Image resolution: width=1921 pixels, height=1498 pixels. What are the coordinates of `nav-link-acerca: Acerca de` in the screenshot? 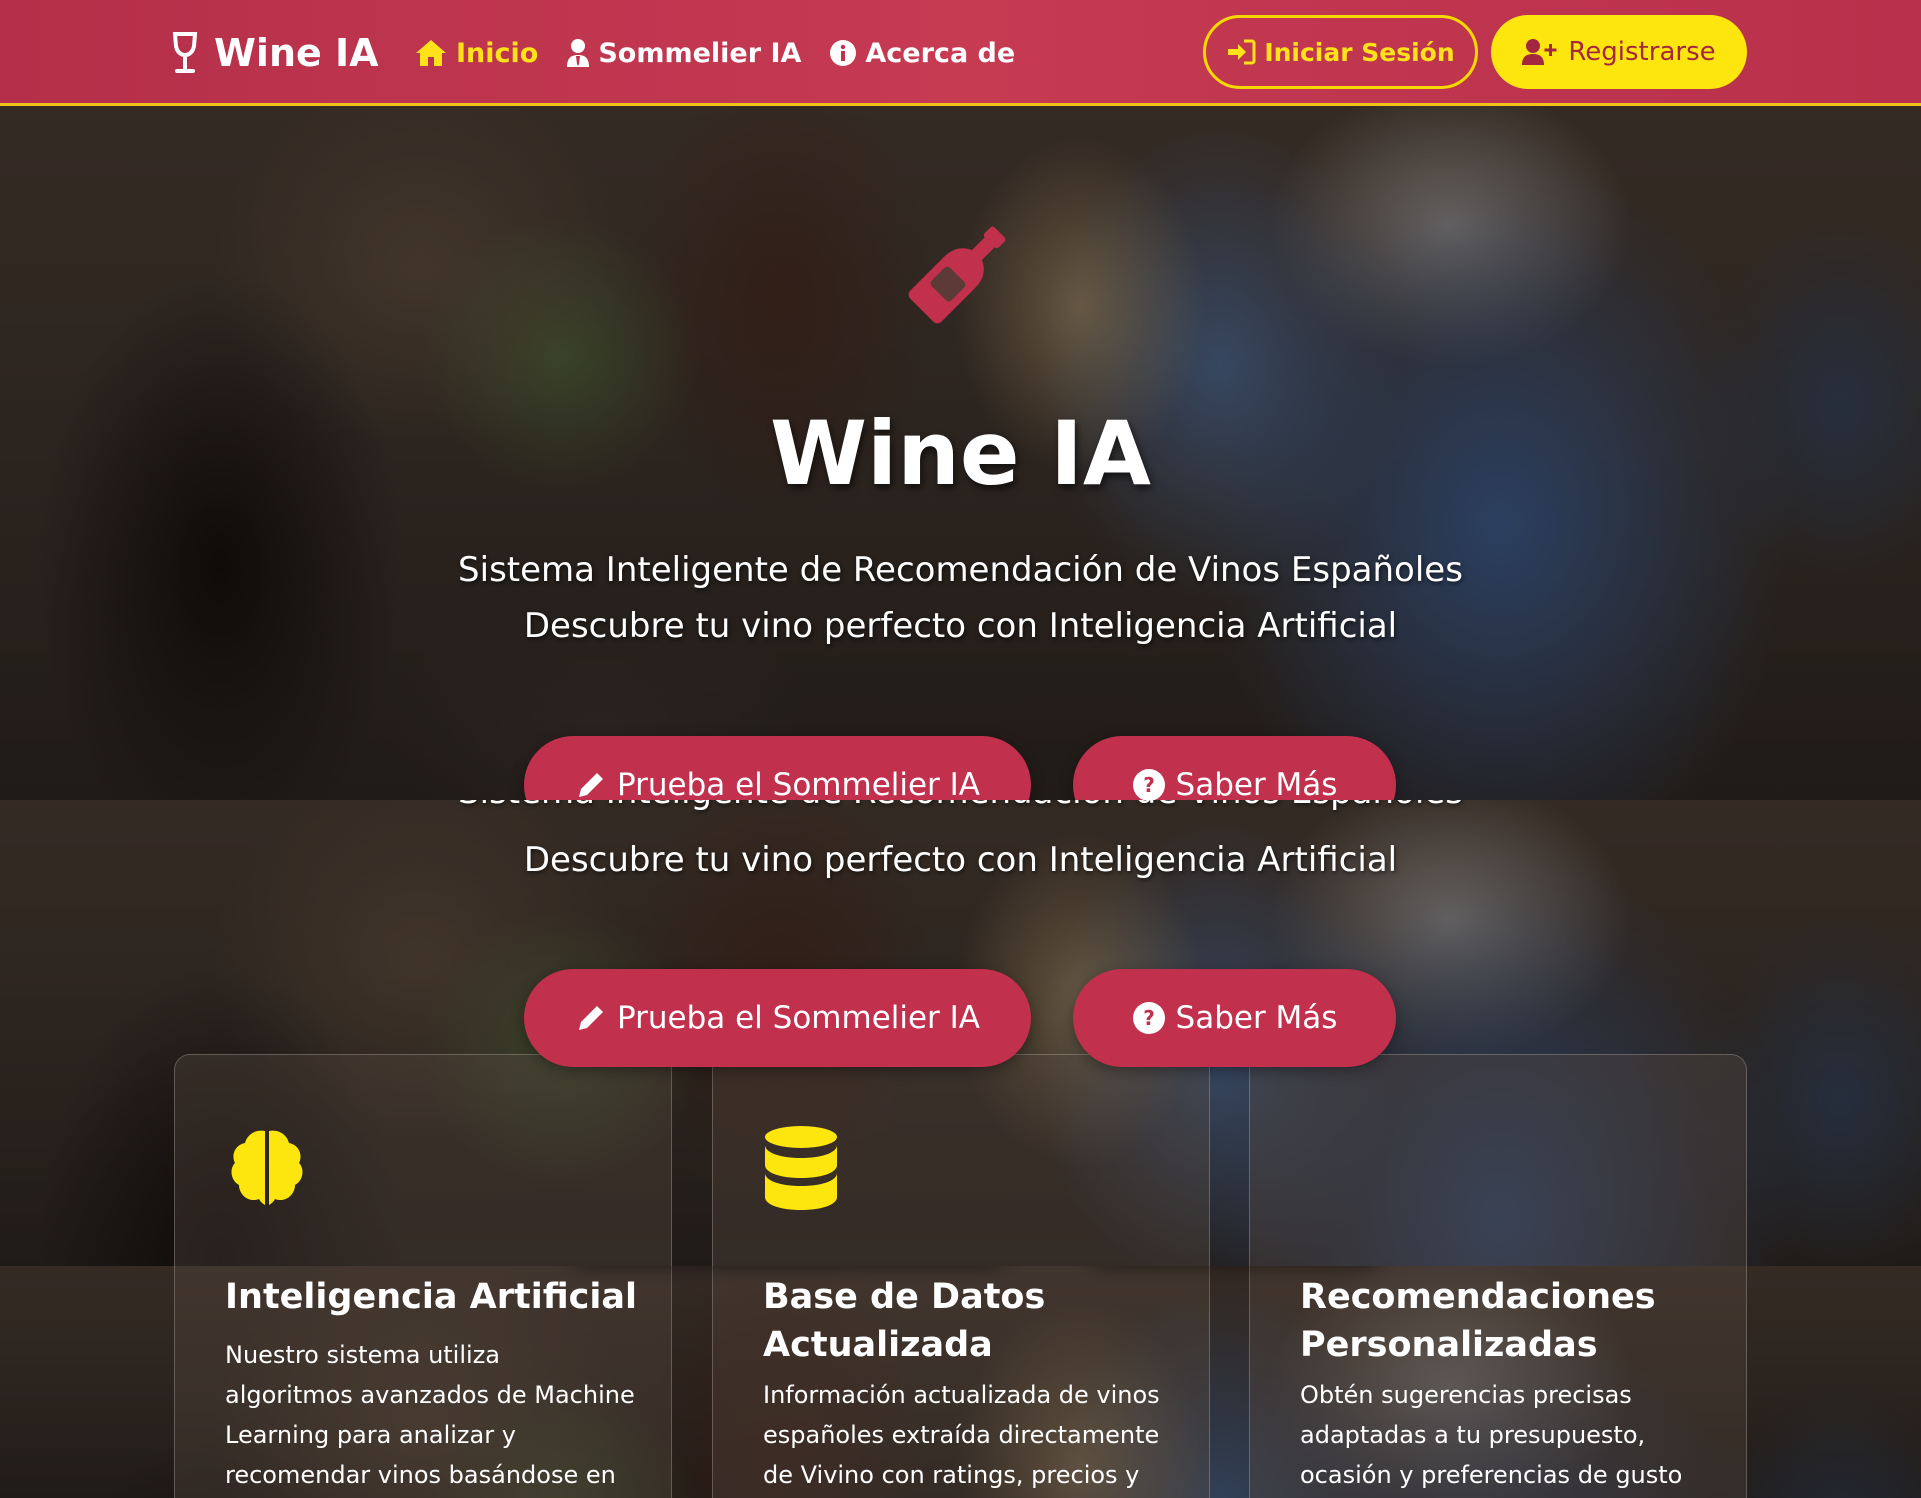 It's located at (922, 53).